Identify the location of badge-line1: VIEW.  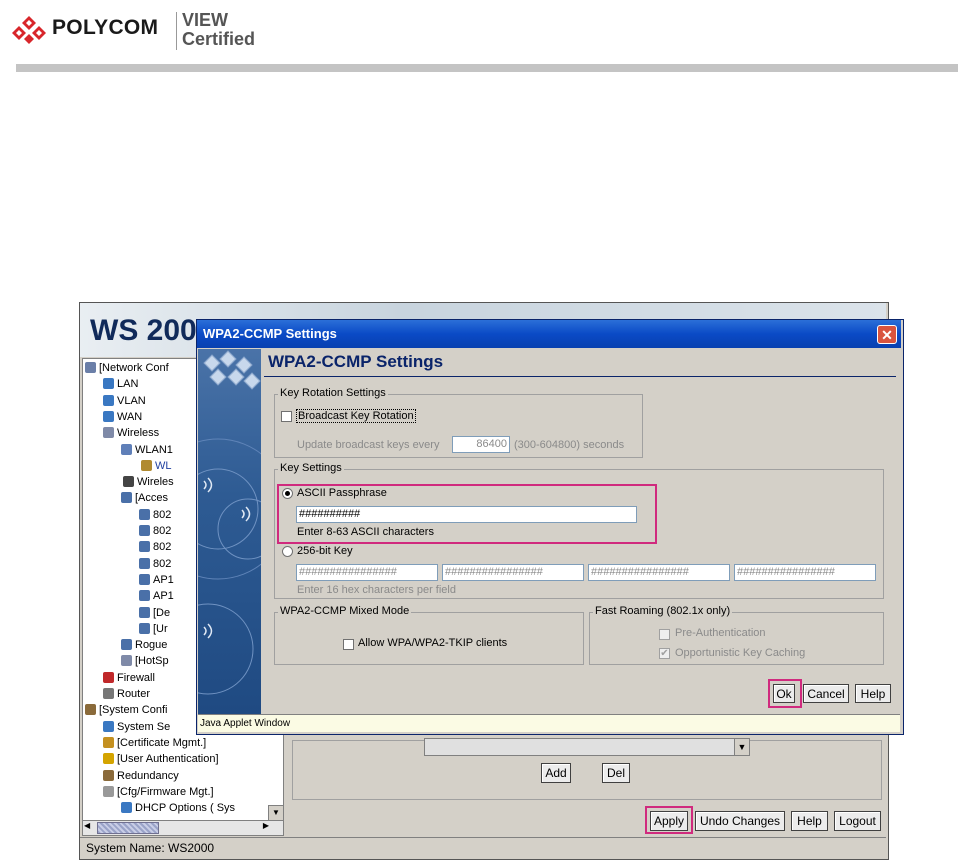
(205, 20).